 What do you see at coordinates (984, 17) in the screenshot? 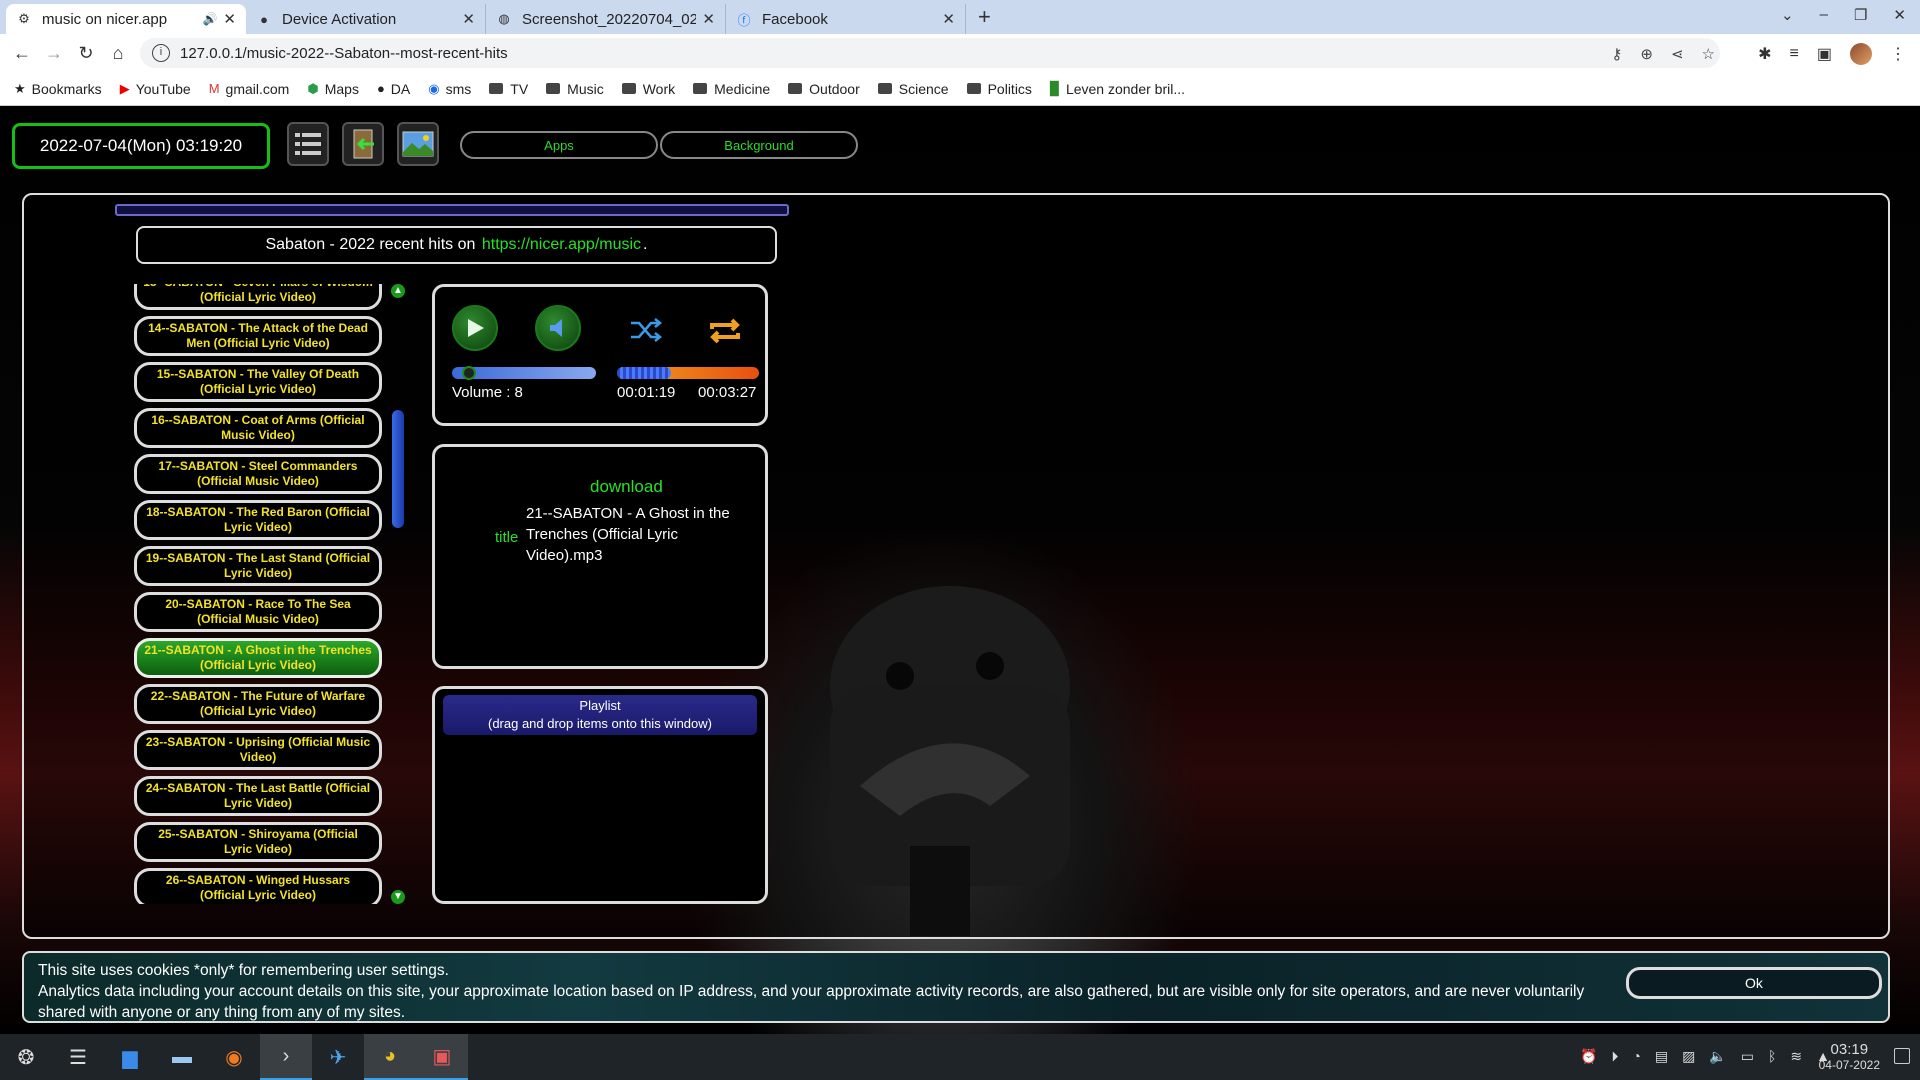
I see `new-tab-button: +` at bounding box center [984, 17].